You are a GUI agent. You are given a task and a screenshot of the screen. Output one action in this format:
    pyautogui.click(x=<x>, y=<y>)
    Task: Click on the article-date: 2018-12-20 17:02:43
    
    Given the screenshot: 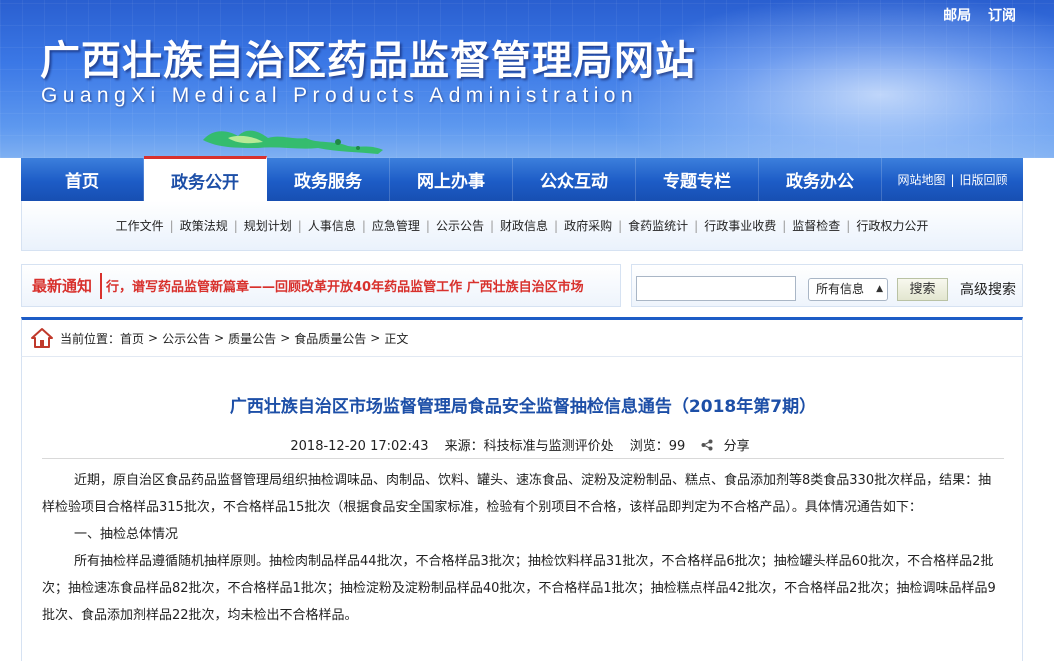 What is the action you would take?
    pyautogui.click(x=359, y=446)
    